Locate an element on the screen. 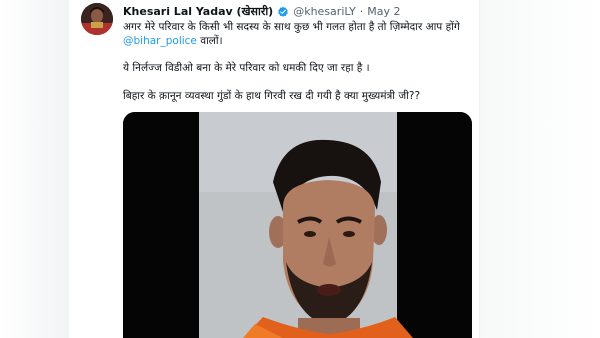  tweet-text-line-2: @bihar_police वालों। is located at coordinates (173, 41).